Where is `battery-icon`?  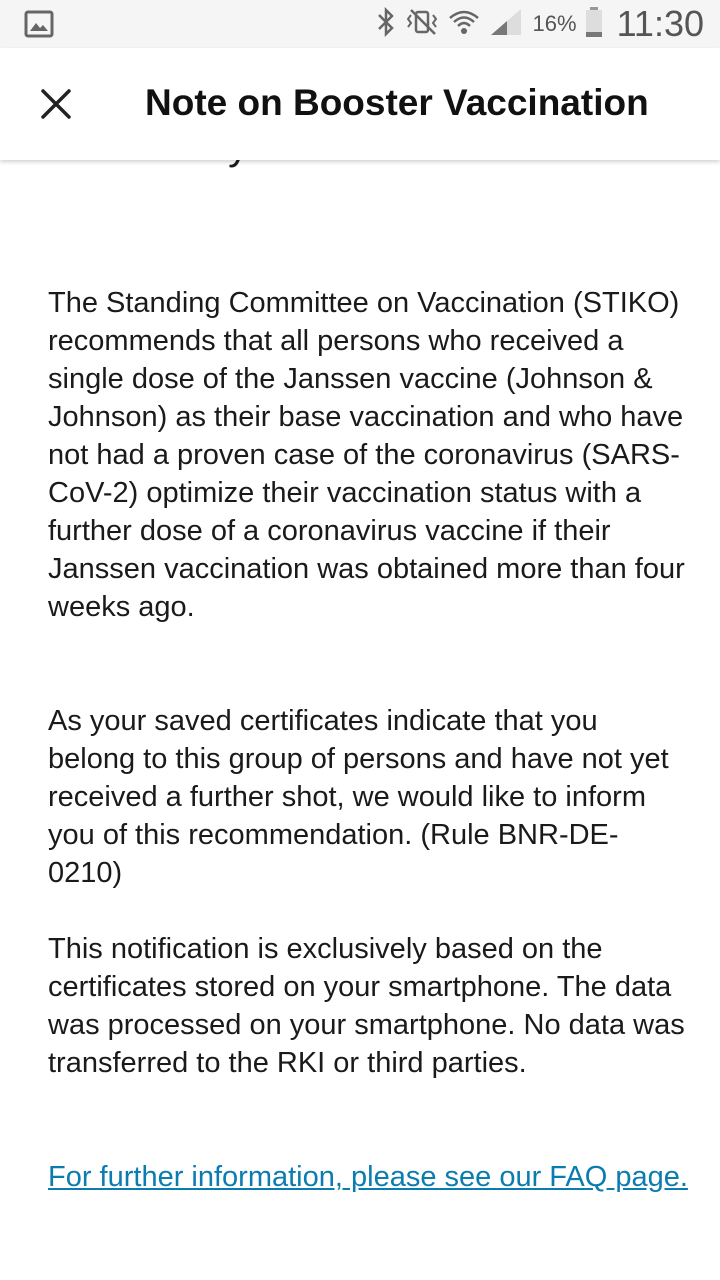 battery-icon is located at coordinates (594, 24).